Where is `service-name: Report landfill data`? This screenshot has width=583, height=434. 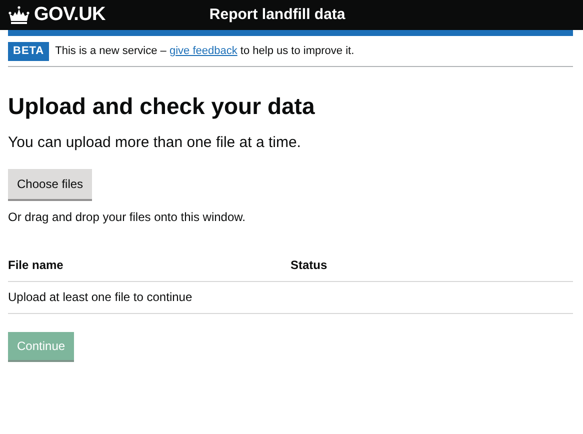 service-name: Report landfill data is located at coordinates (277, 15).